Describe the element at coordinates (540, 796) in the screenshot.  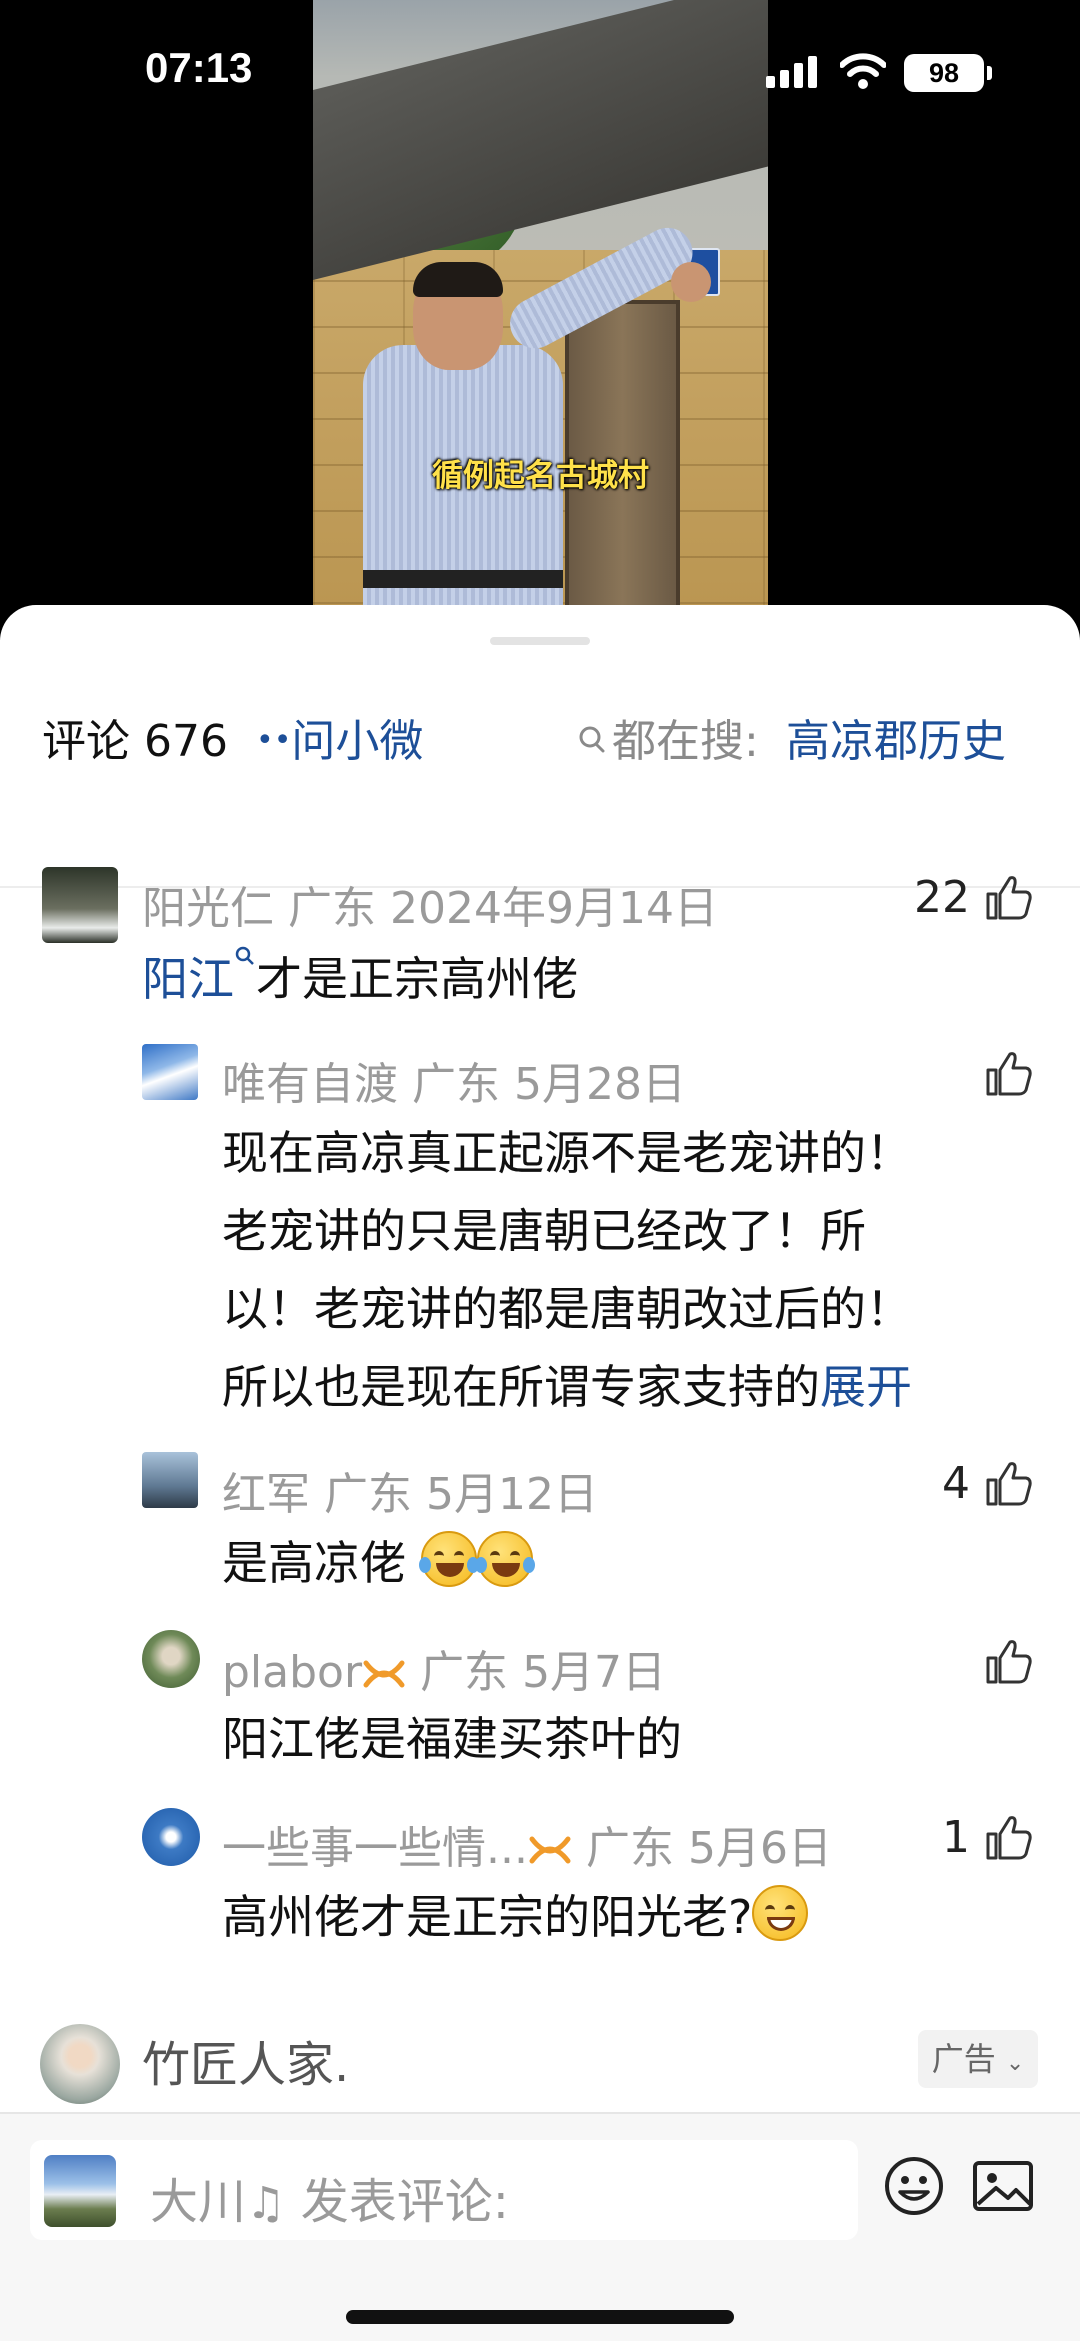
I see `comments-header: 评论 676 ••问小微 都在搜: 高凉郡历史` at that location.